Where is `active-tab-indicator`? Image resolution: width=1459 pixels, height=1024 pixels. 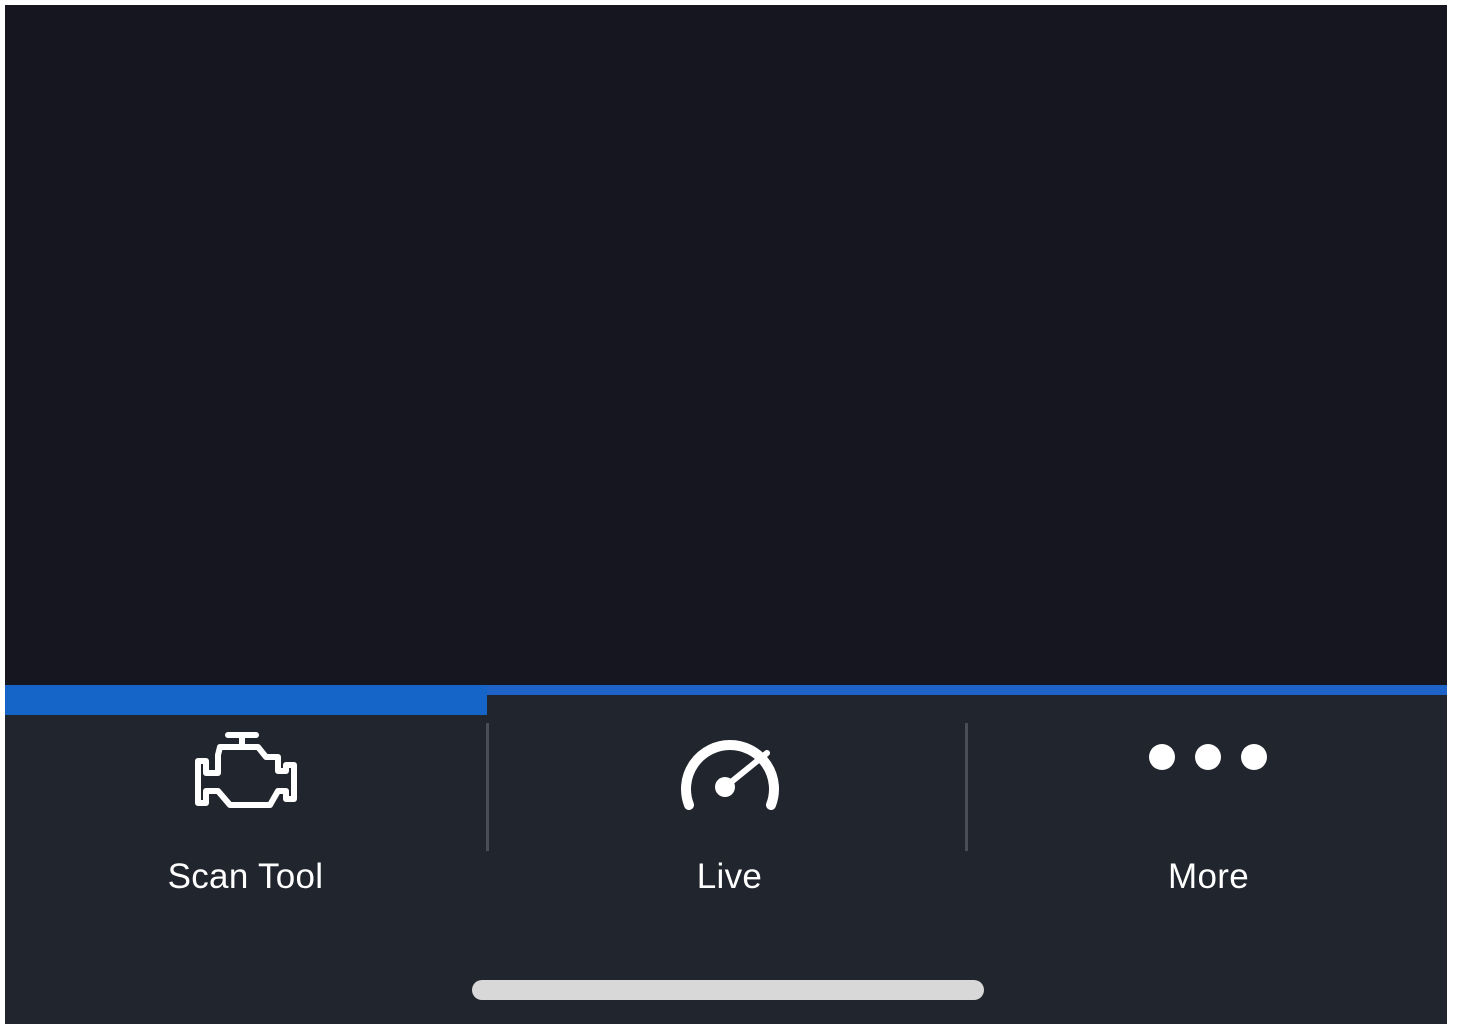
active-tab-indicator is located at coordinates (246, 700).